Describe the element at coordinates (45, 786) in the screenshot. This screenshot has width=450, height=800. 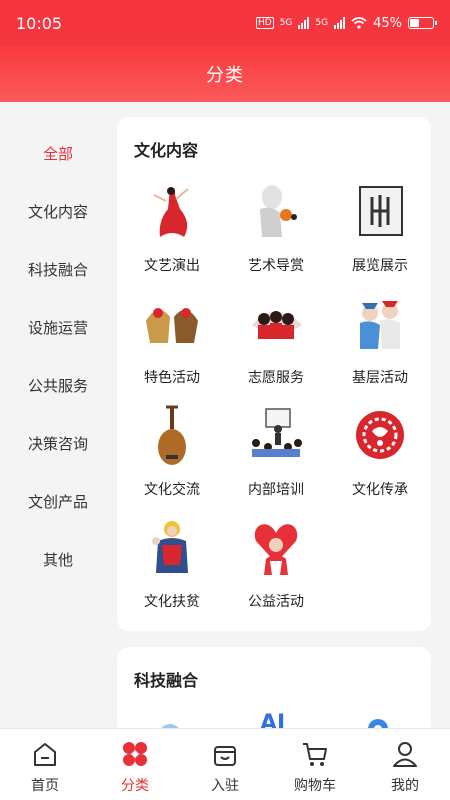
I see `tab-label: 首页` at that location.